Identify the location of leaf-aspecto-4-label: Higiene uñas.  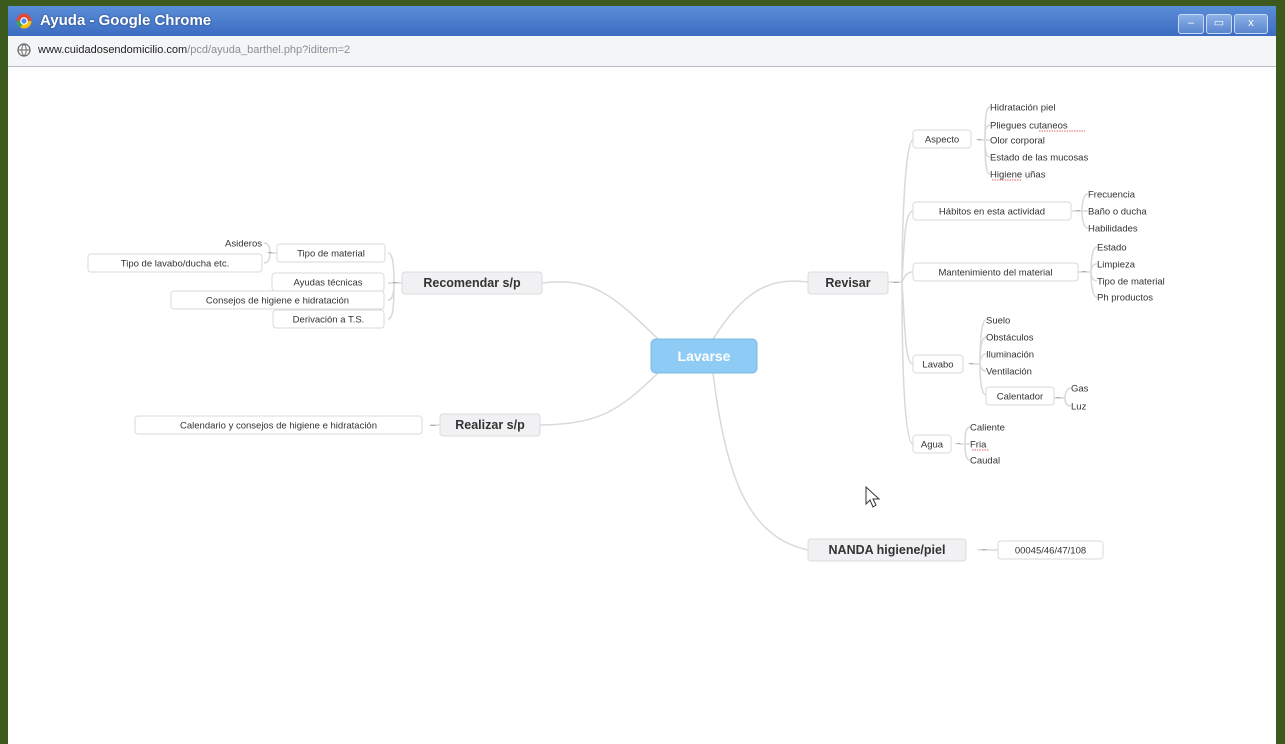
(1018, 175).